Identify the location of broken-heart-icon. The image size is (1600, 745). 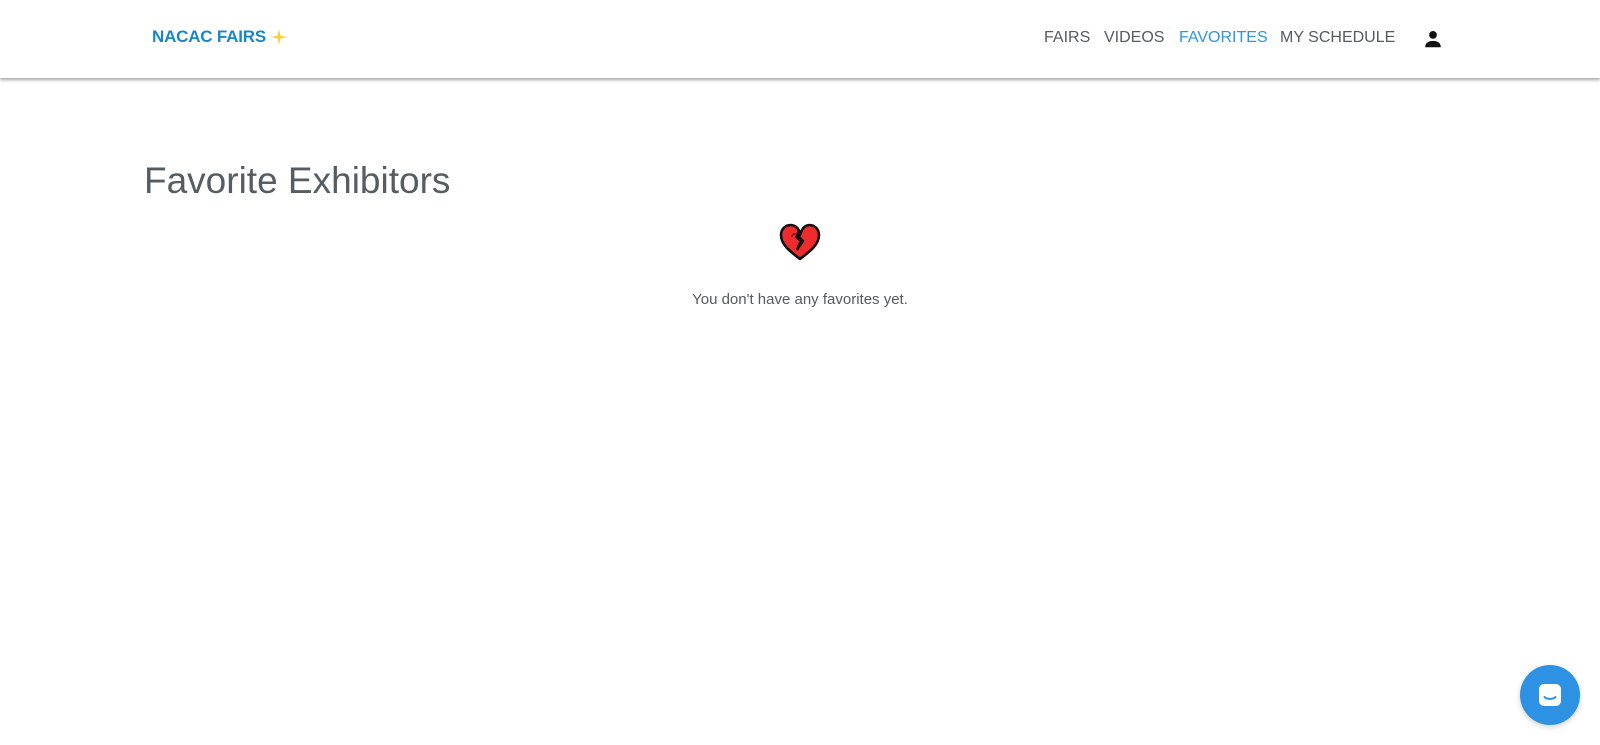
(800, 242).